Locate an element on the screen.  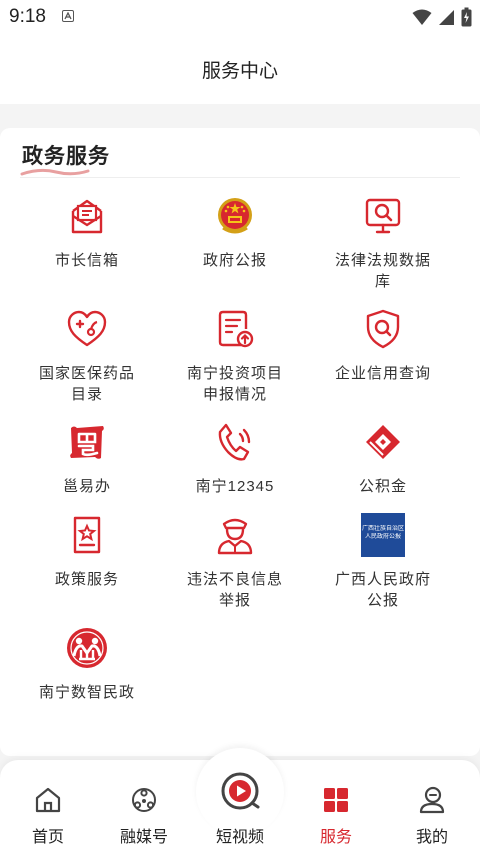
tab-media: 融媒号 is located at coordinates (144, 806).